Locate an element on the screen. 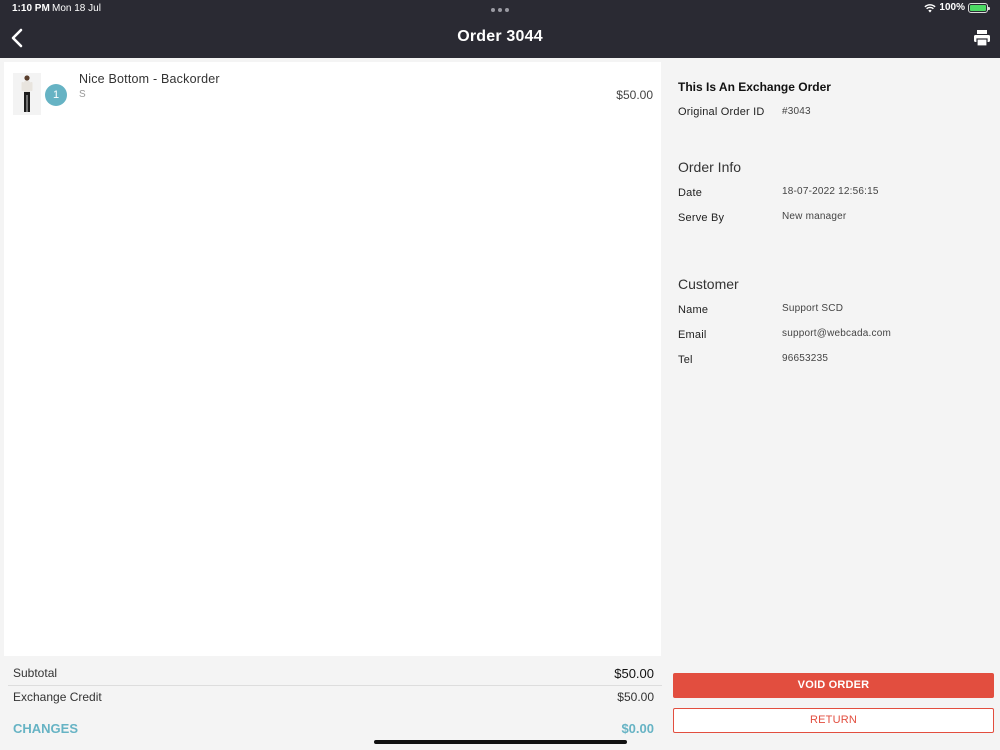 This screenshot has height=750, width=1000. page-title: Order 3044 is located at coordinates (500, 36).